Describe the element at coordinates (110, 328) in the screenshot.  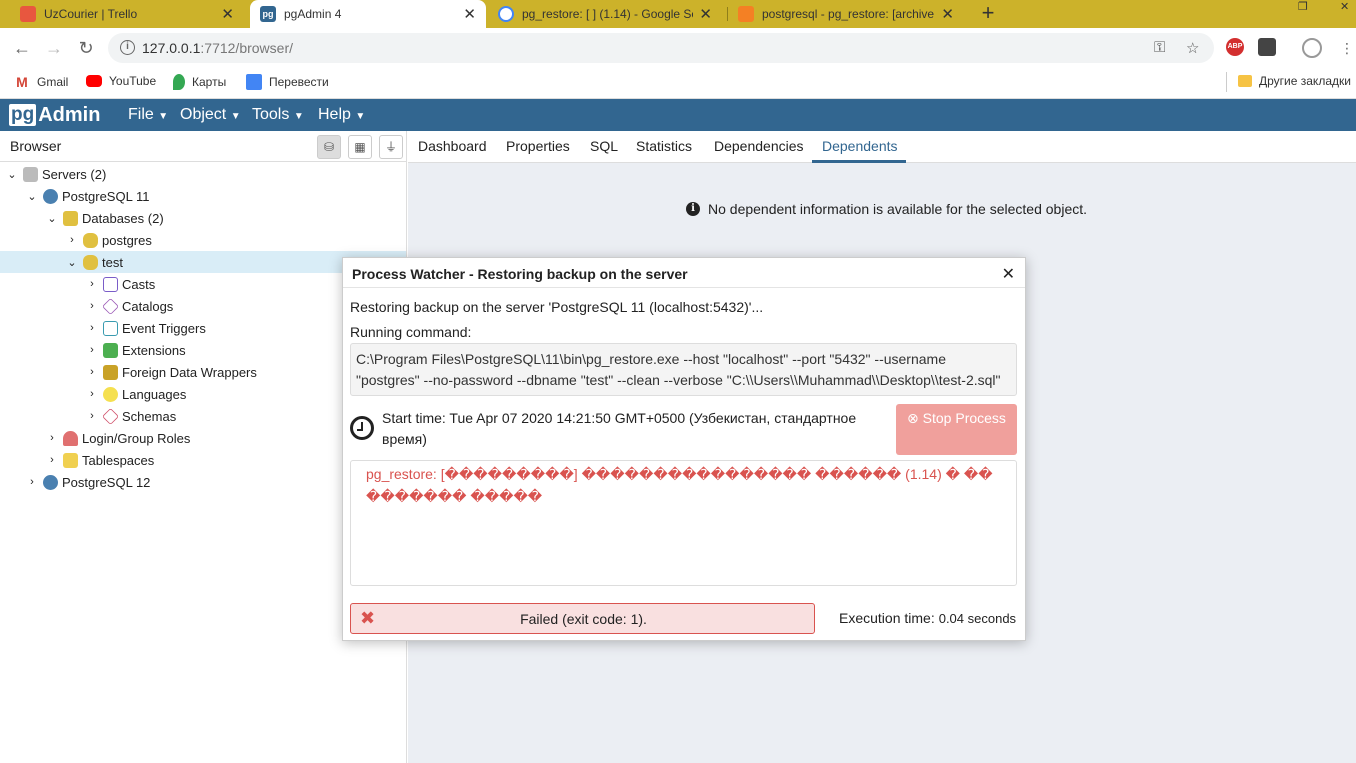
I see `event-triggers-icon` at that location.